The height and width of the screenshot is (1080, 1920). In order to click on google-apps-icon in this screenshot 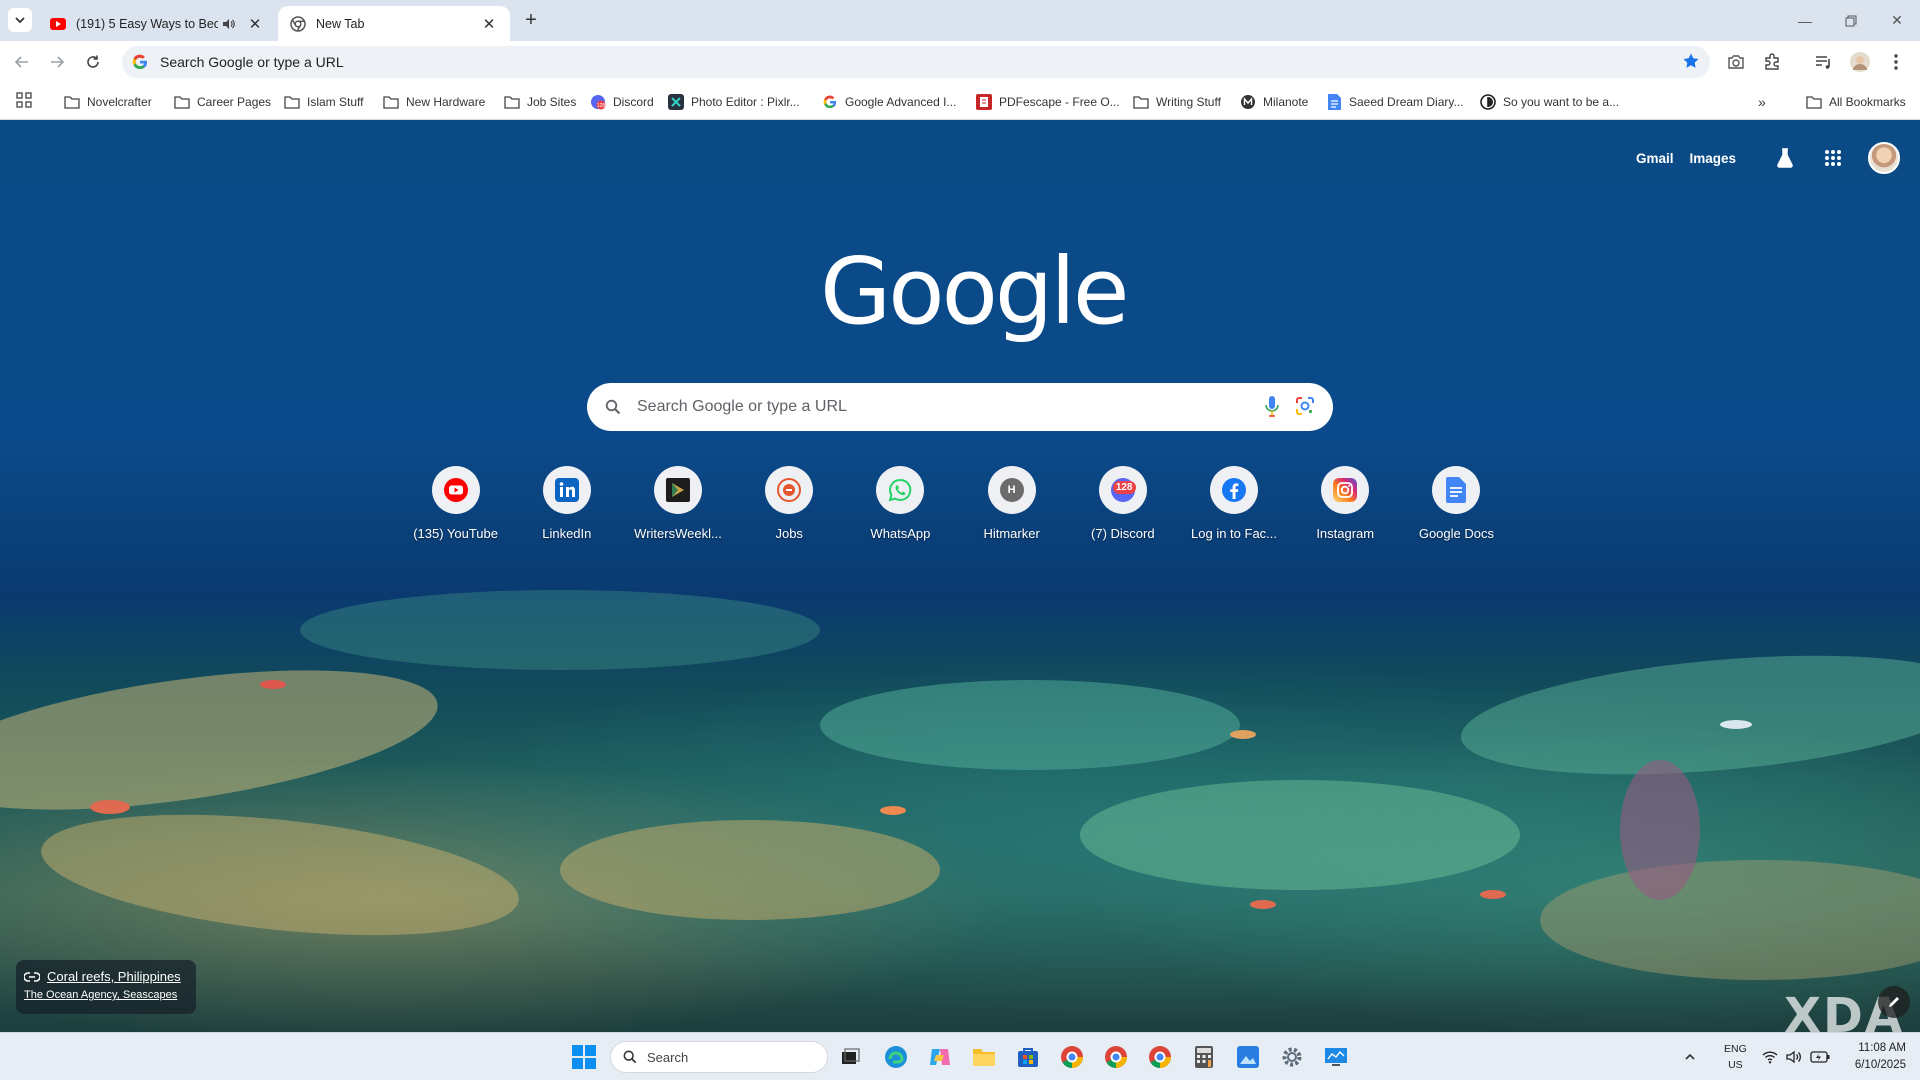, I will do `click(1833, 158)`.